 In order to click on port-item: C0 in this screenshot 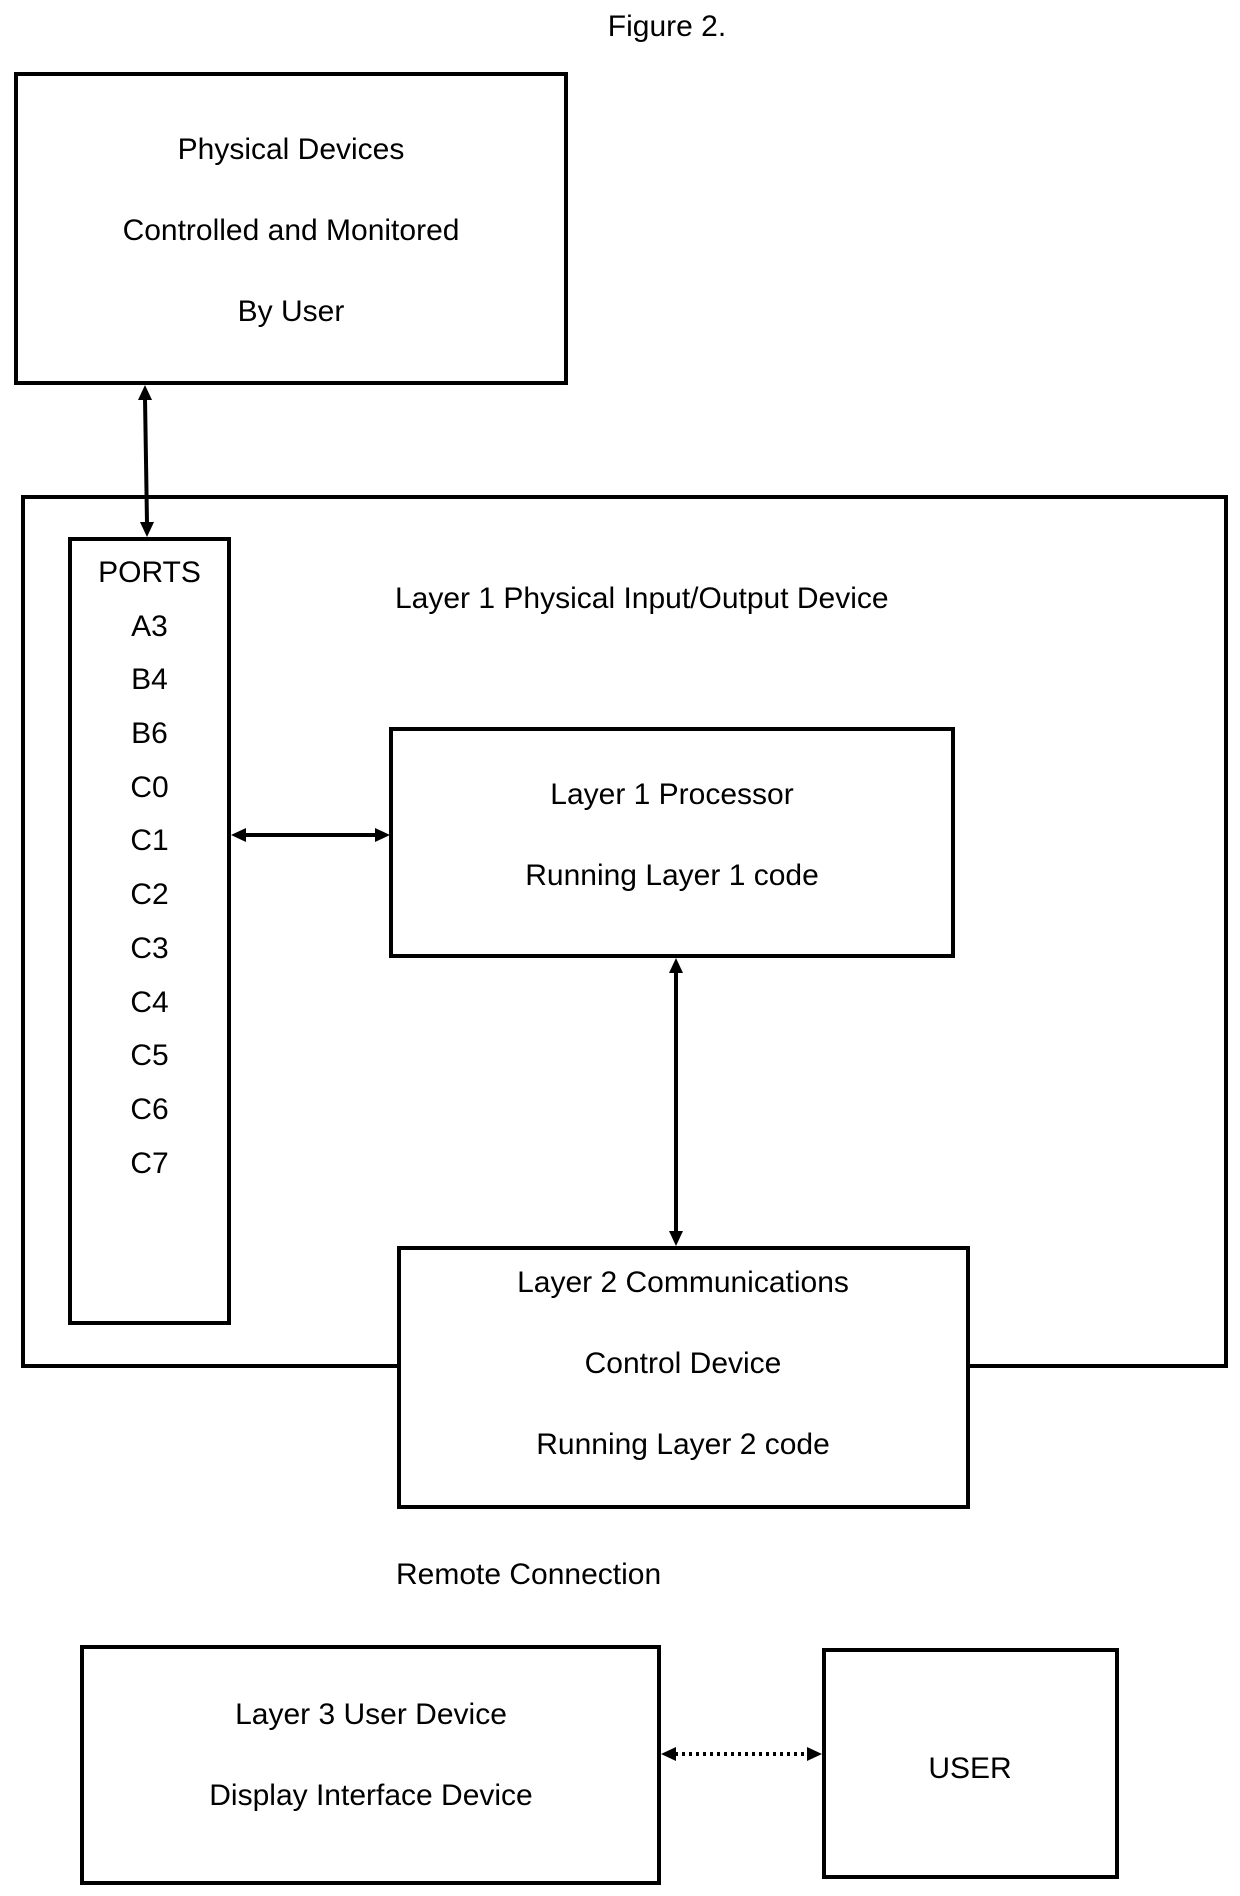, I will do `click(149, 787)`.